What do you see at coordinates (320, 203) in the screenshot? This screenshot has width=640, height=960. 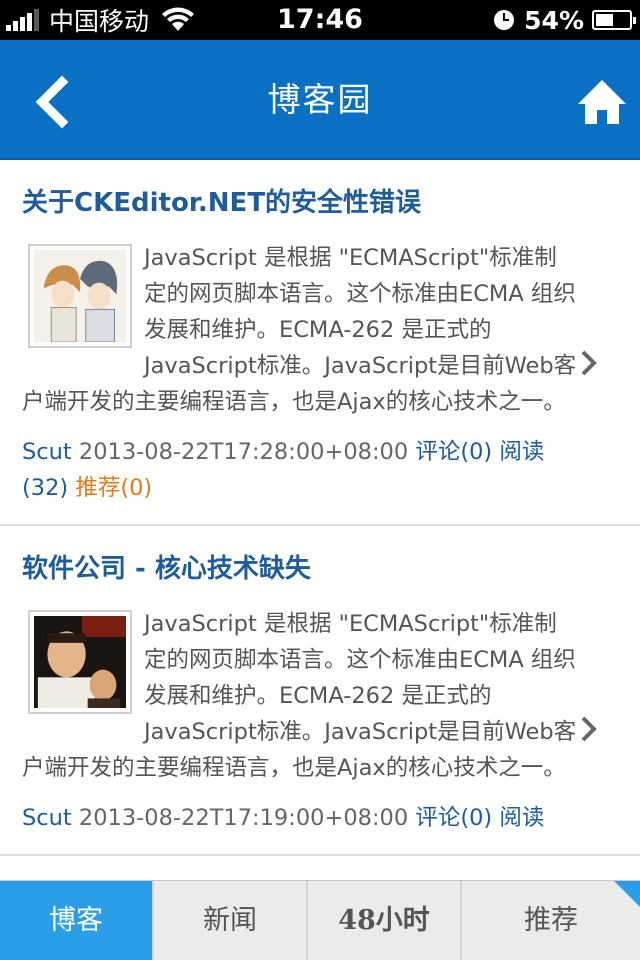 I see `post-title: 关于CKEditor.NET的安全性错误` at bounding box center [320, 203].